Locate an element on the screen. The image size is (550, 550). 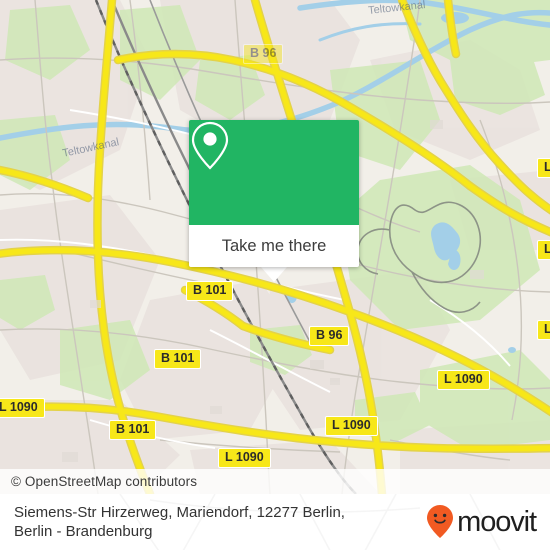
callout-tail is located at coordinates (274, 274).